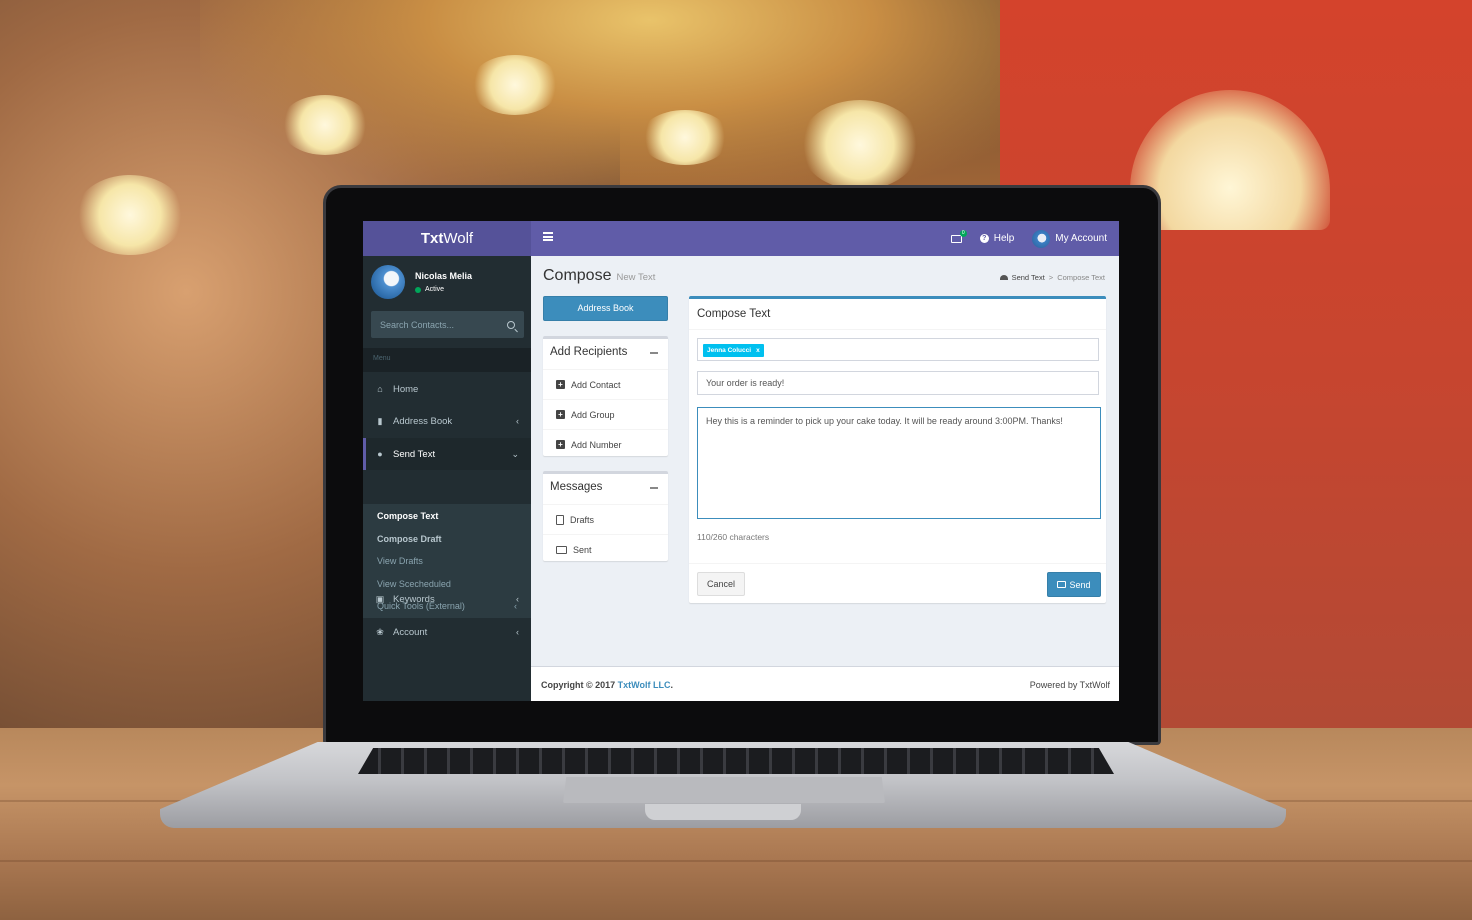 The width and height of the screenshot is (1472, 920). I want to click on send-button: Send, so click(1074, 584).